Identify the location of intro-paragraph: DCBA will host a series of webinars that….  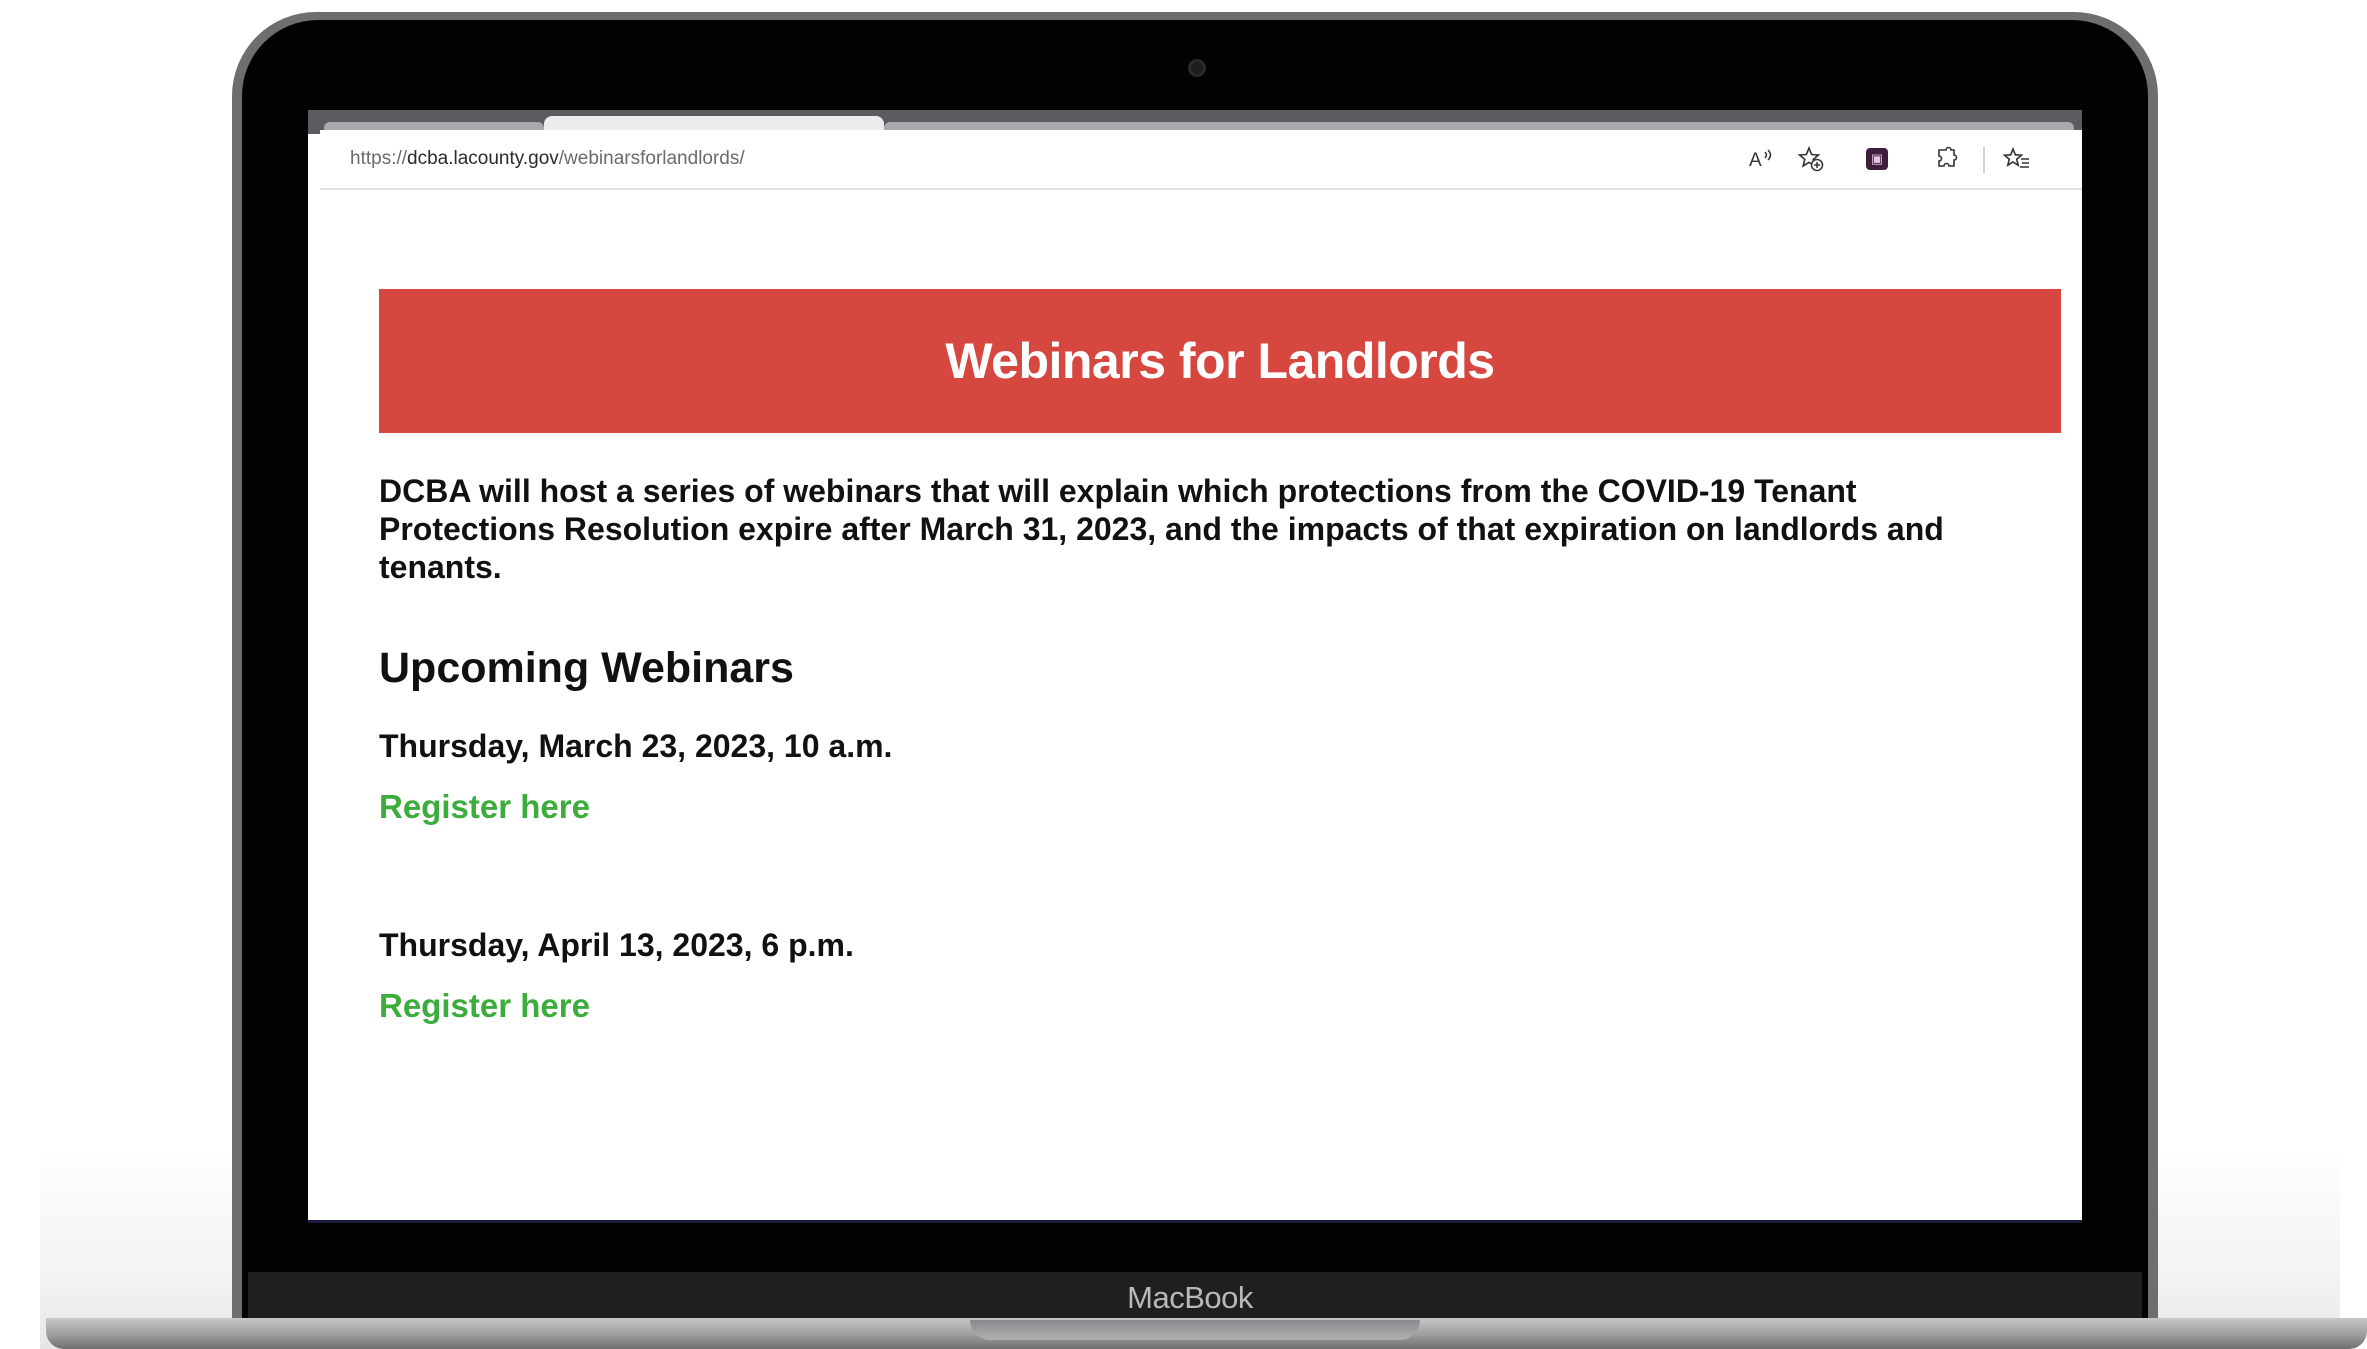
(1161, 529).